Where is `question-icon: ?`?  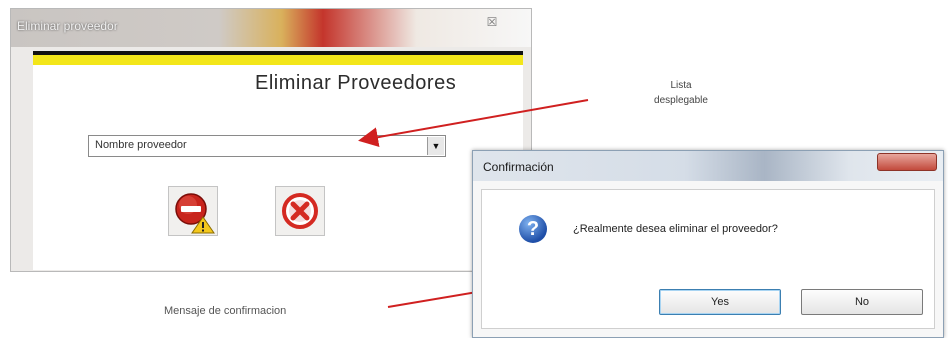
question-icon: ? is located at coordinates (533, 229).